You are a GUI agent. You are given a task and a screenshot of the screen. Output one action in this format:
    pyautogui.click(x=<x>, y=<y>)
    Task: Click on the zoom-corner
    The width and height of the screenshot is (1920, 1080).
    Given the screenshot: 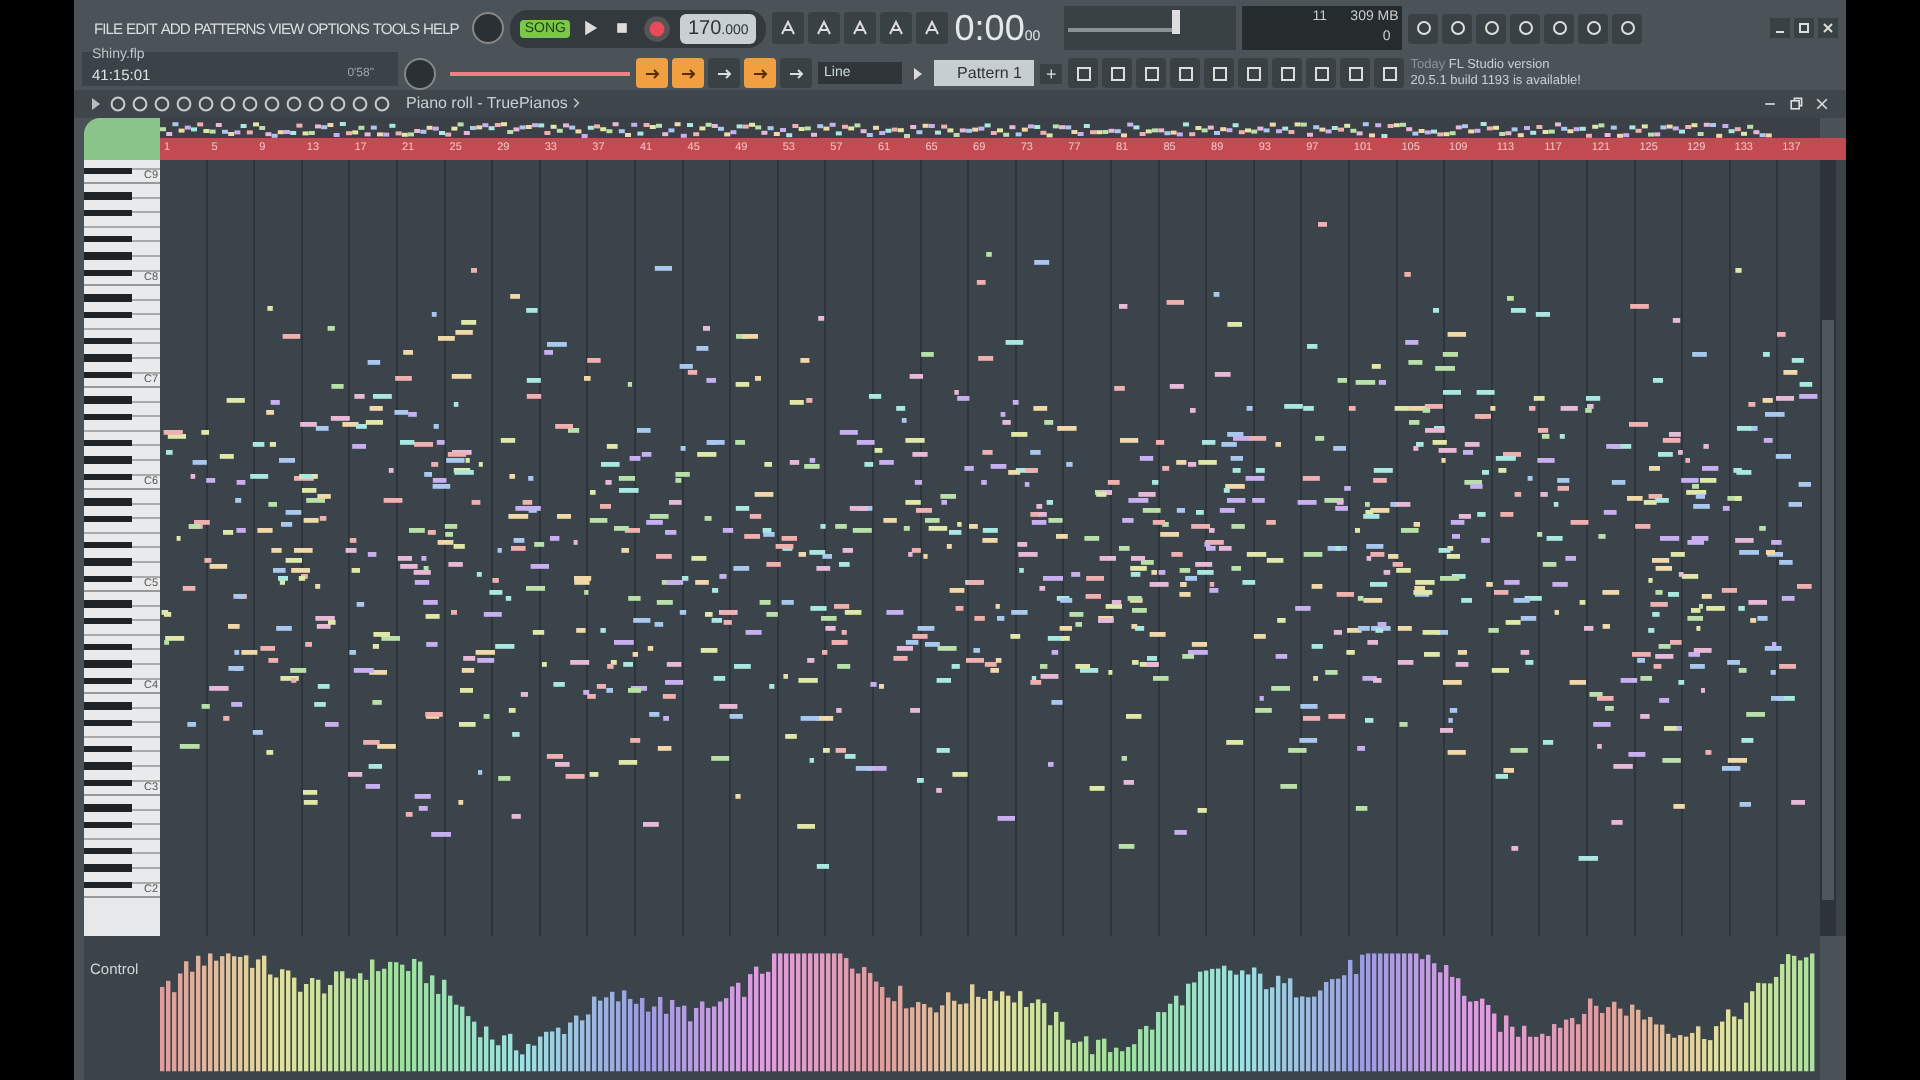 What is the action you would take?
    pyautogui.click(x=122, y=138)
    